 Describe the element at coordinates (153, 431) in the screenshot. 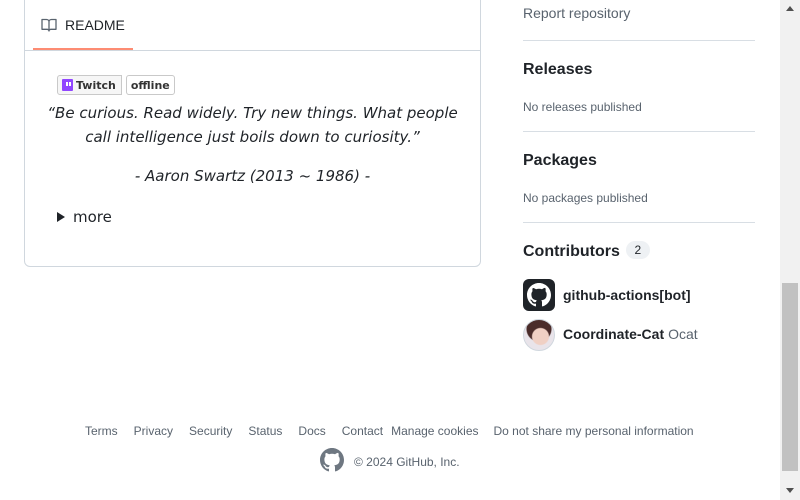

I see `footer-link-privacy: Privacy` at that location.